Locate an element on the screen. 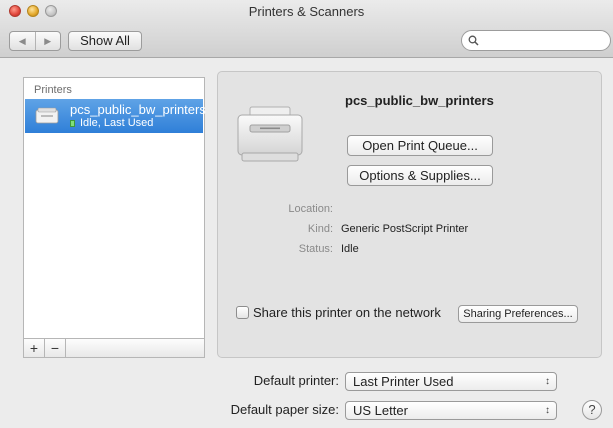  default-paper-size-label: Default paper size: is located at coordinates (284, 409).